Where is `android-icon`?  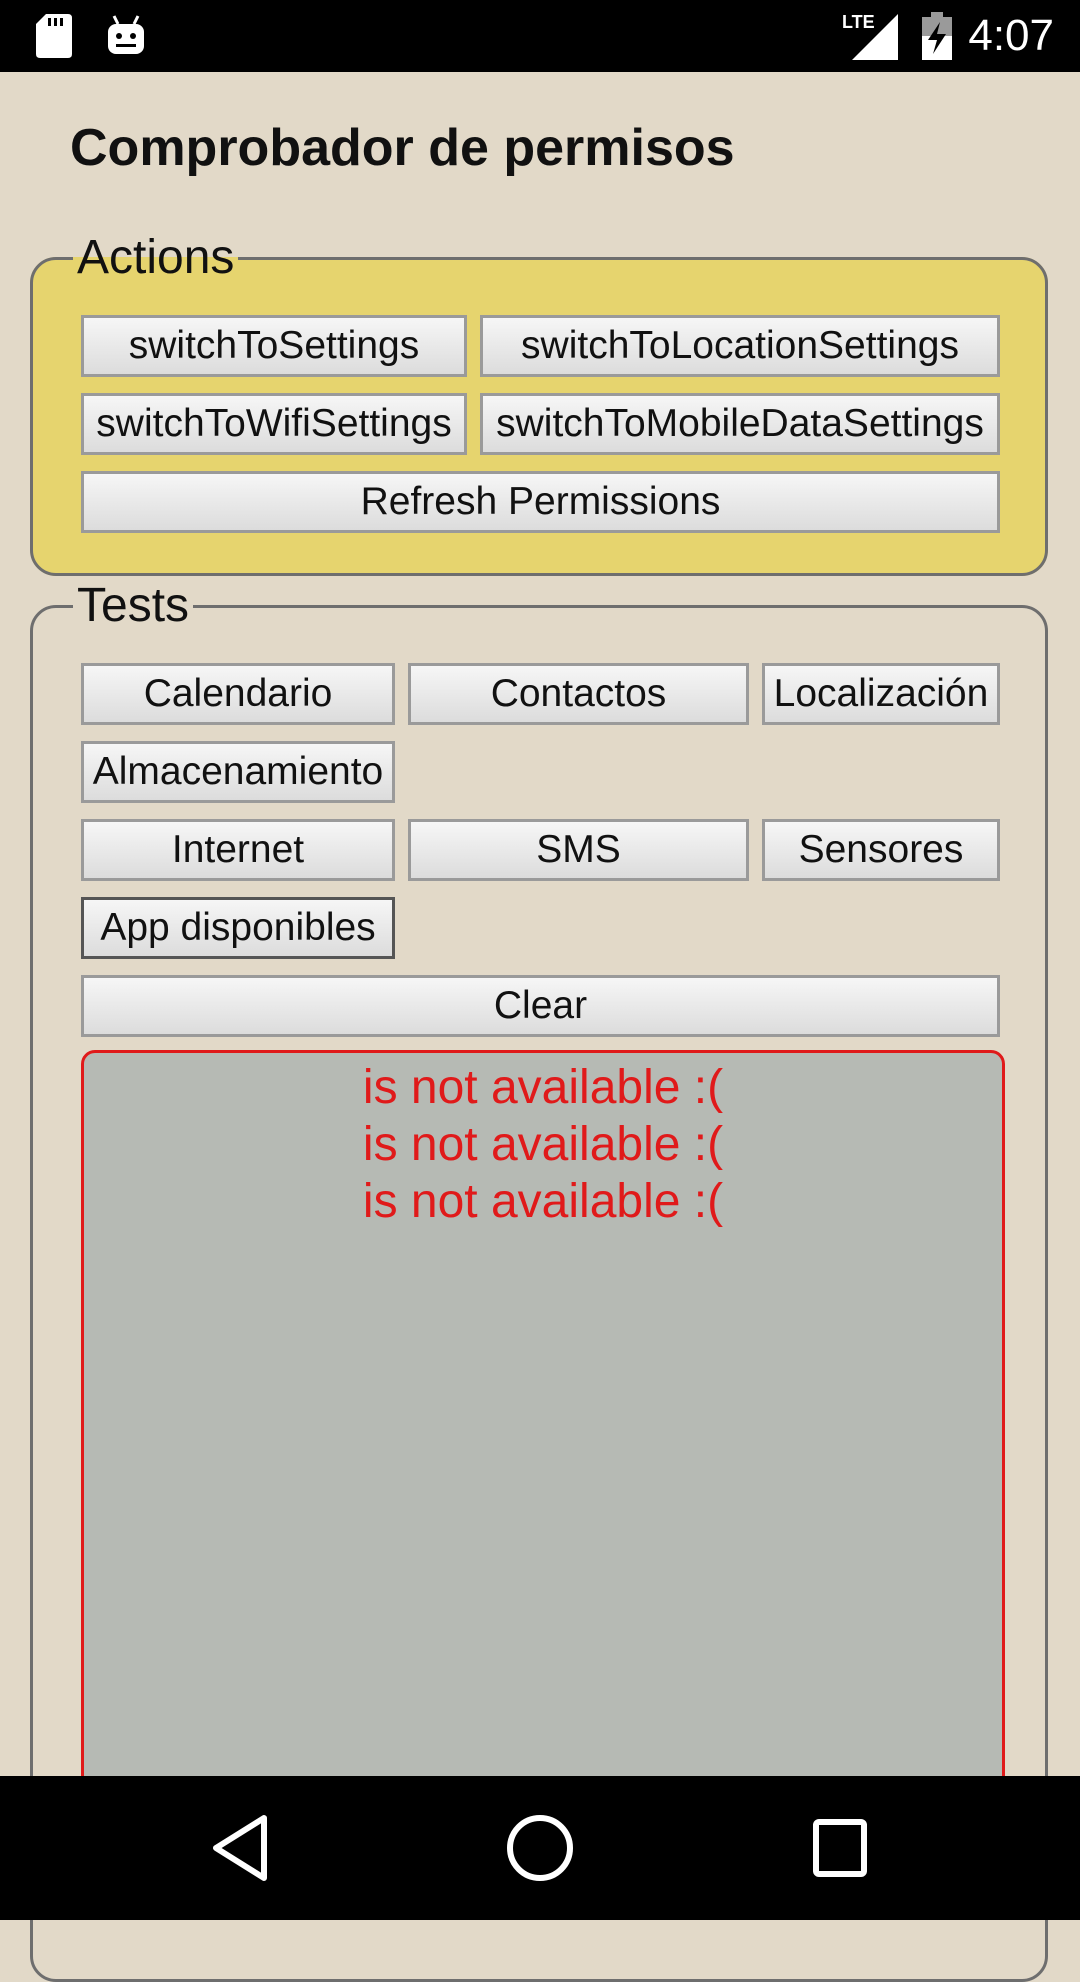 android-icon is located at coordinates (126, 34).